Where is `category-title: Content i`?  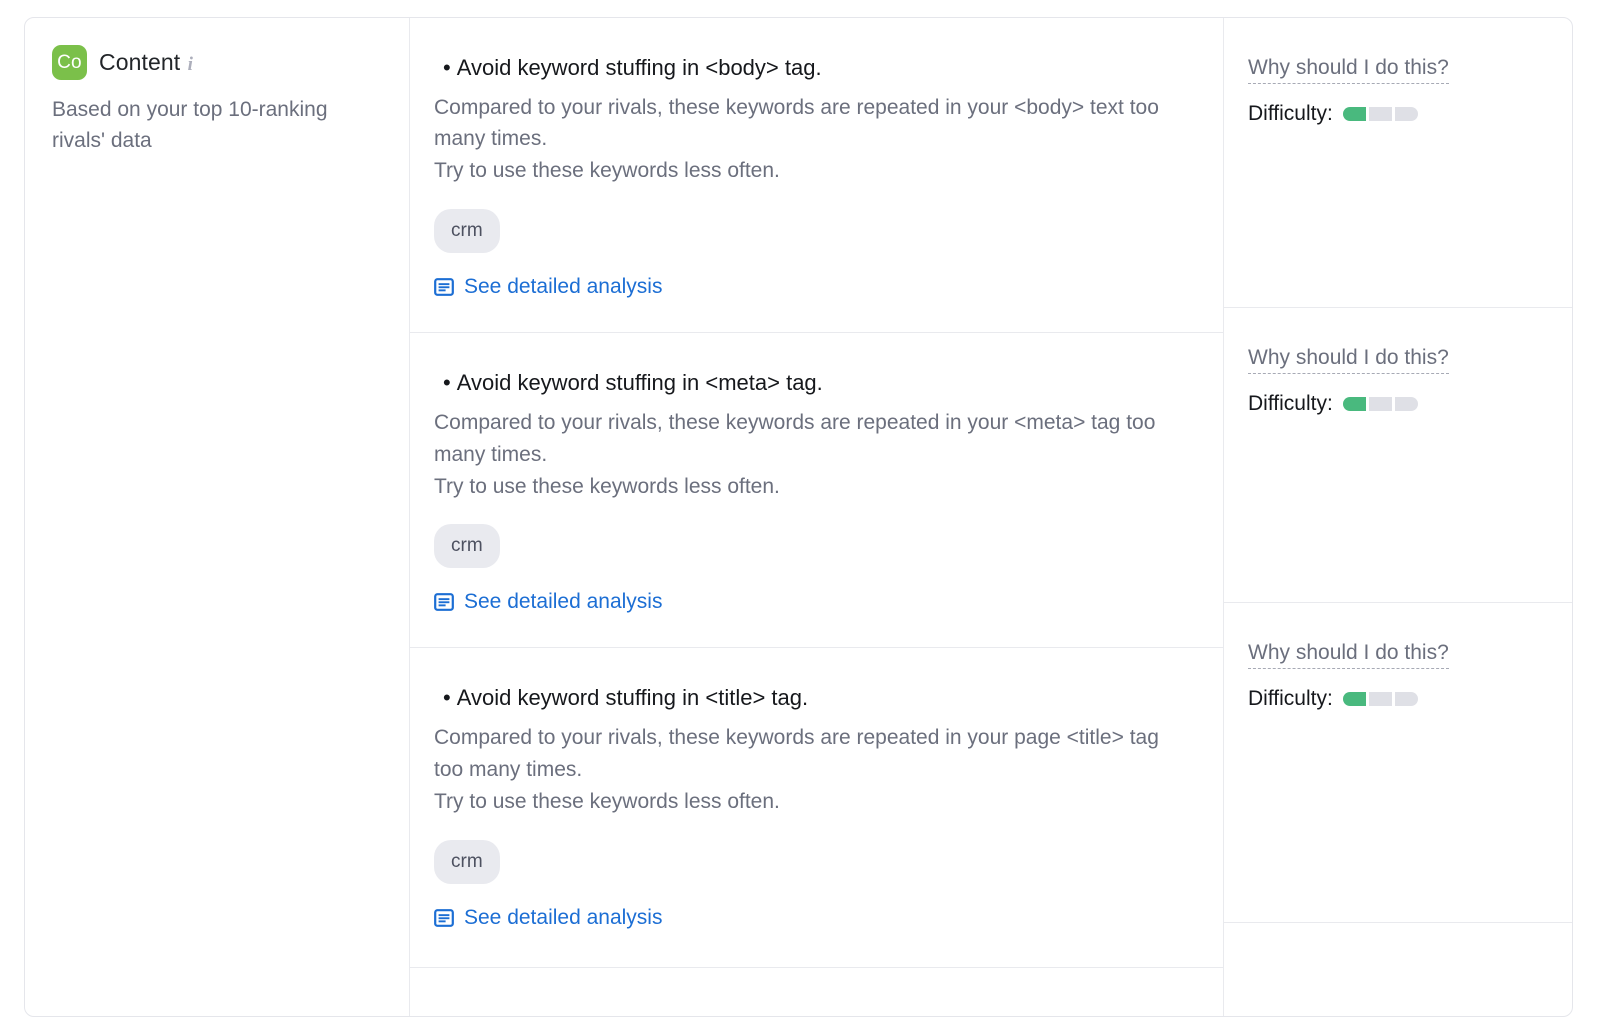 category-title: Content i is located at coordinates (148, 62).